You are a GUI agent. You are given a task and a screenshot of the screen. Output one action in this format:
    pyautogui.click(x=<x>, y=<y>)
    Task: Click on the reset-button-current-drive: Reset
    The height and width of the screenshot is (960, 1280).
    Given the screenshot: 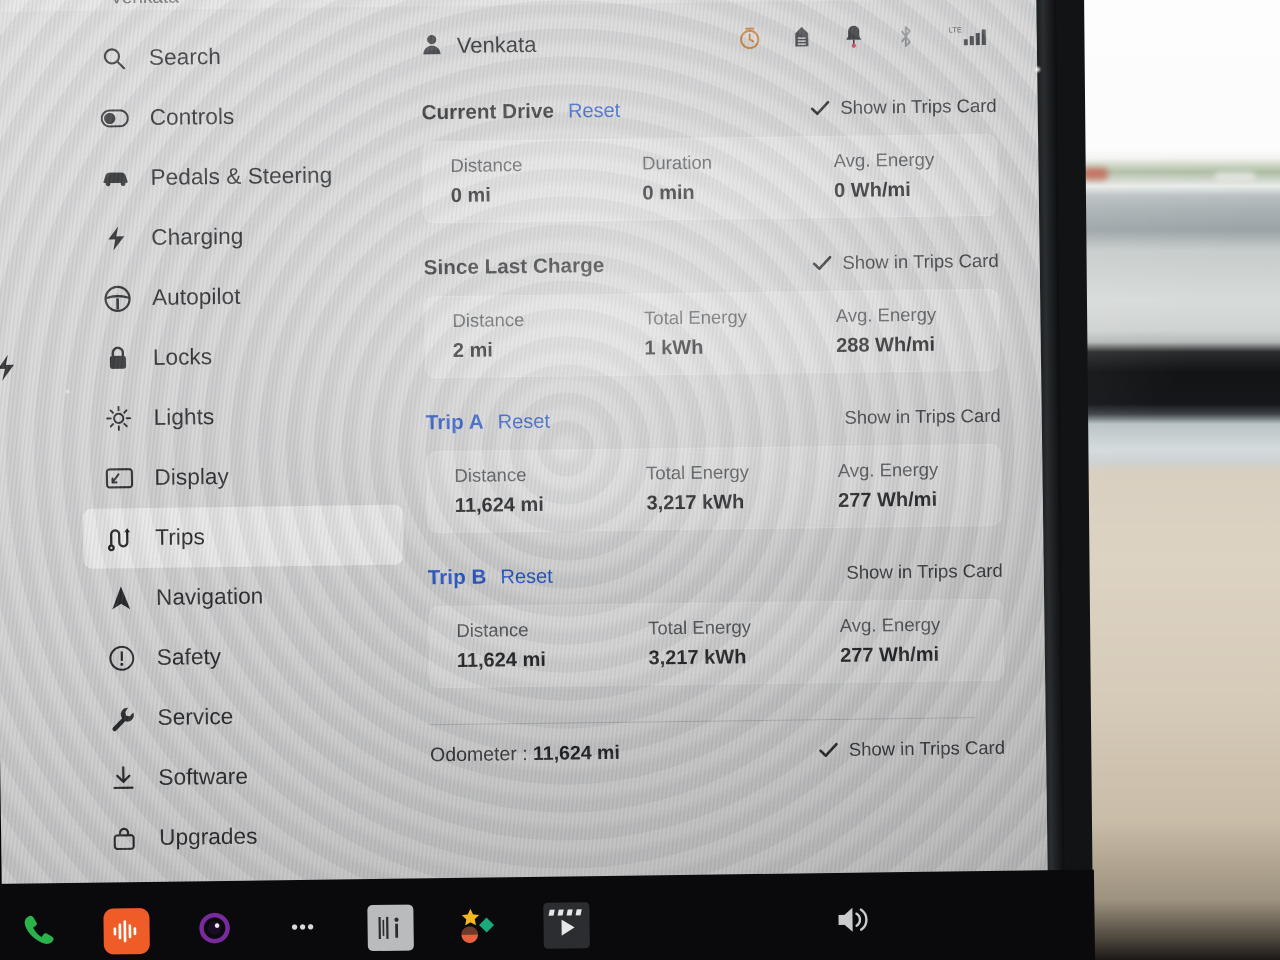 What is the action you would take?
    pyautogui.click(x=594, y=111)
    